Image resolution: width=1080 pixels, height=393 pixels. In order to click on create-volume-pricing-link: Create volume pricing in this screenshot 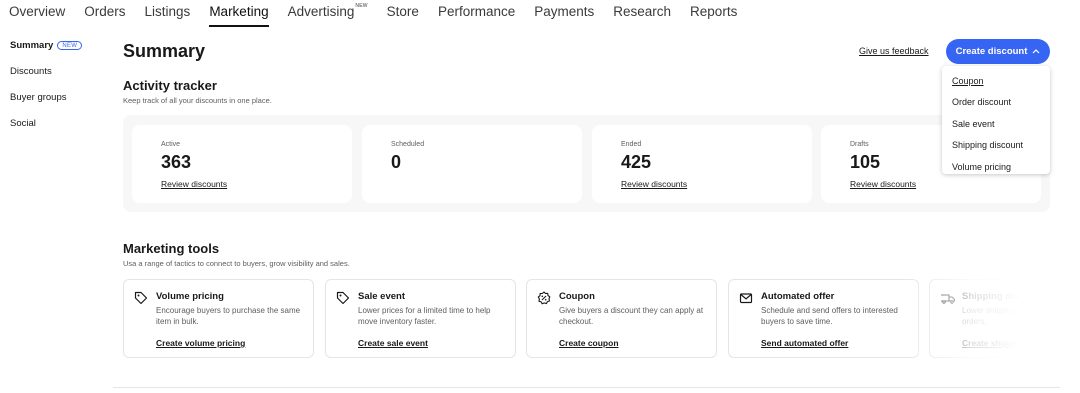, I will do `click(200, 343)`.